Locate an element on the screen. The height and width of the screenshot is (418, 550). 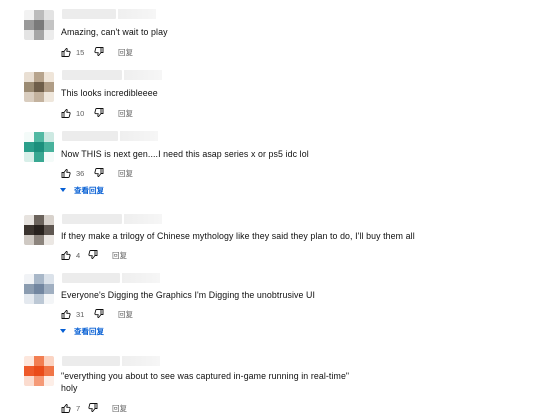
comment-actions: 4 回复 is located at coordinates (94, 255).